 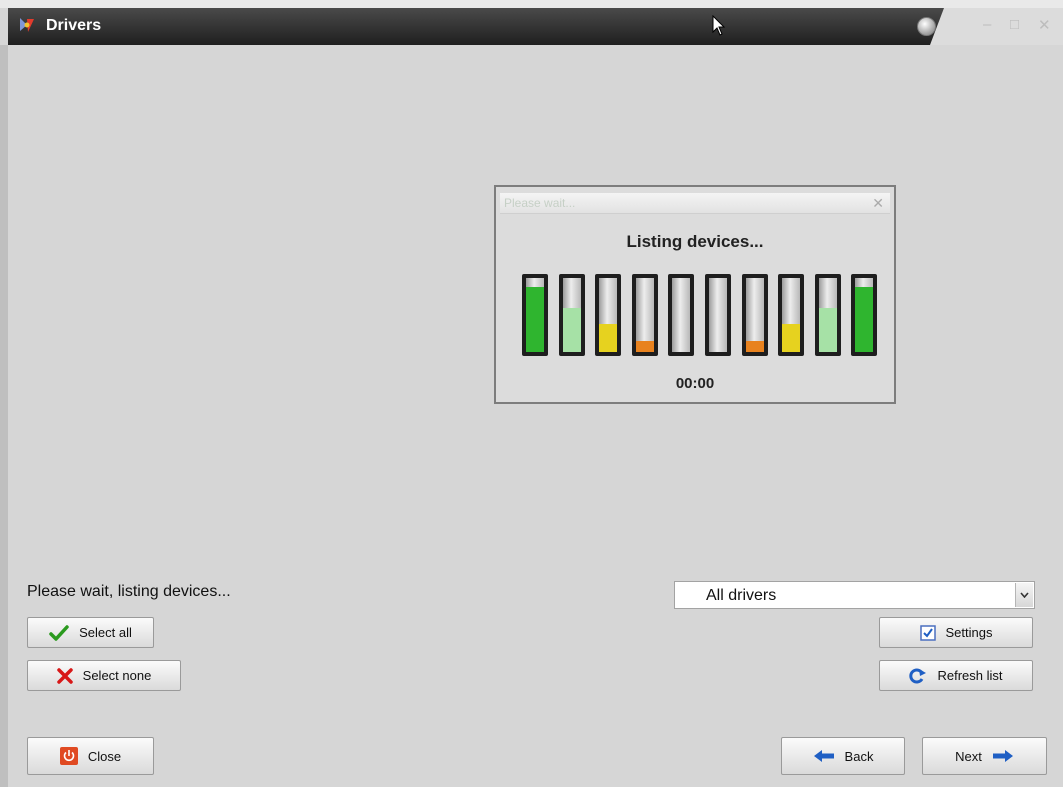 I want to click on close-button: Close, so click(x=90, y=756).